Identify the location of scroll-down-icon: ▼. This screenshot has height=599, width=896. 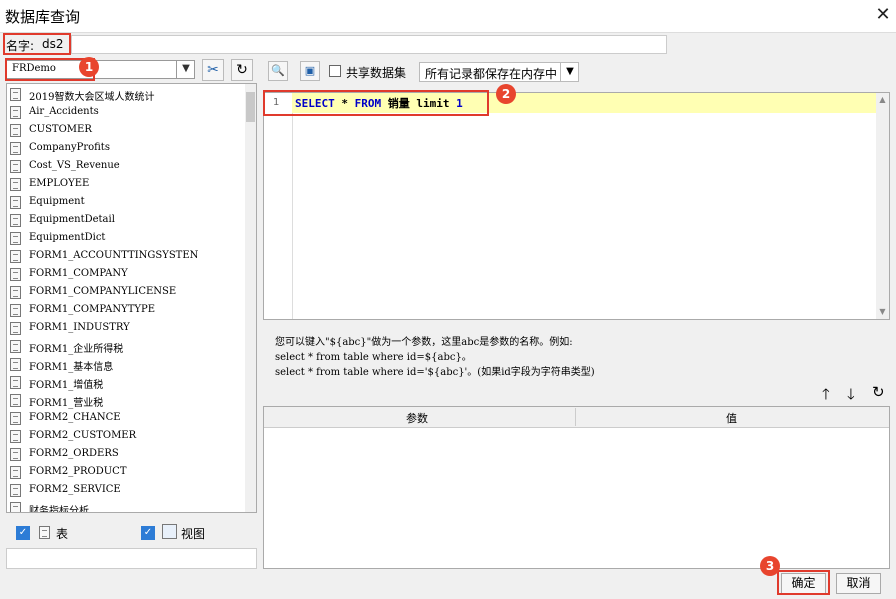
(882, 312).